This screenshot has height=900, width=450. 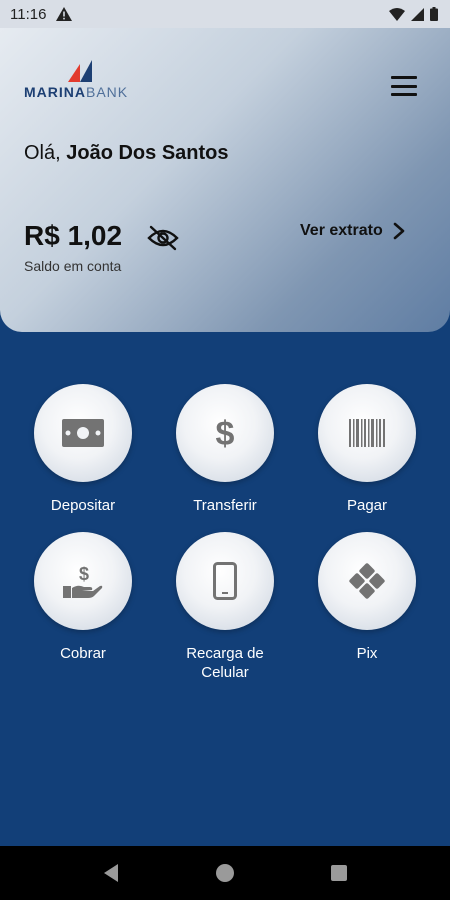 I want to click on barcode-icon, so click(x=367, y=433).